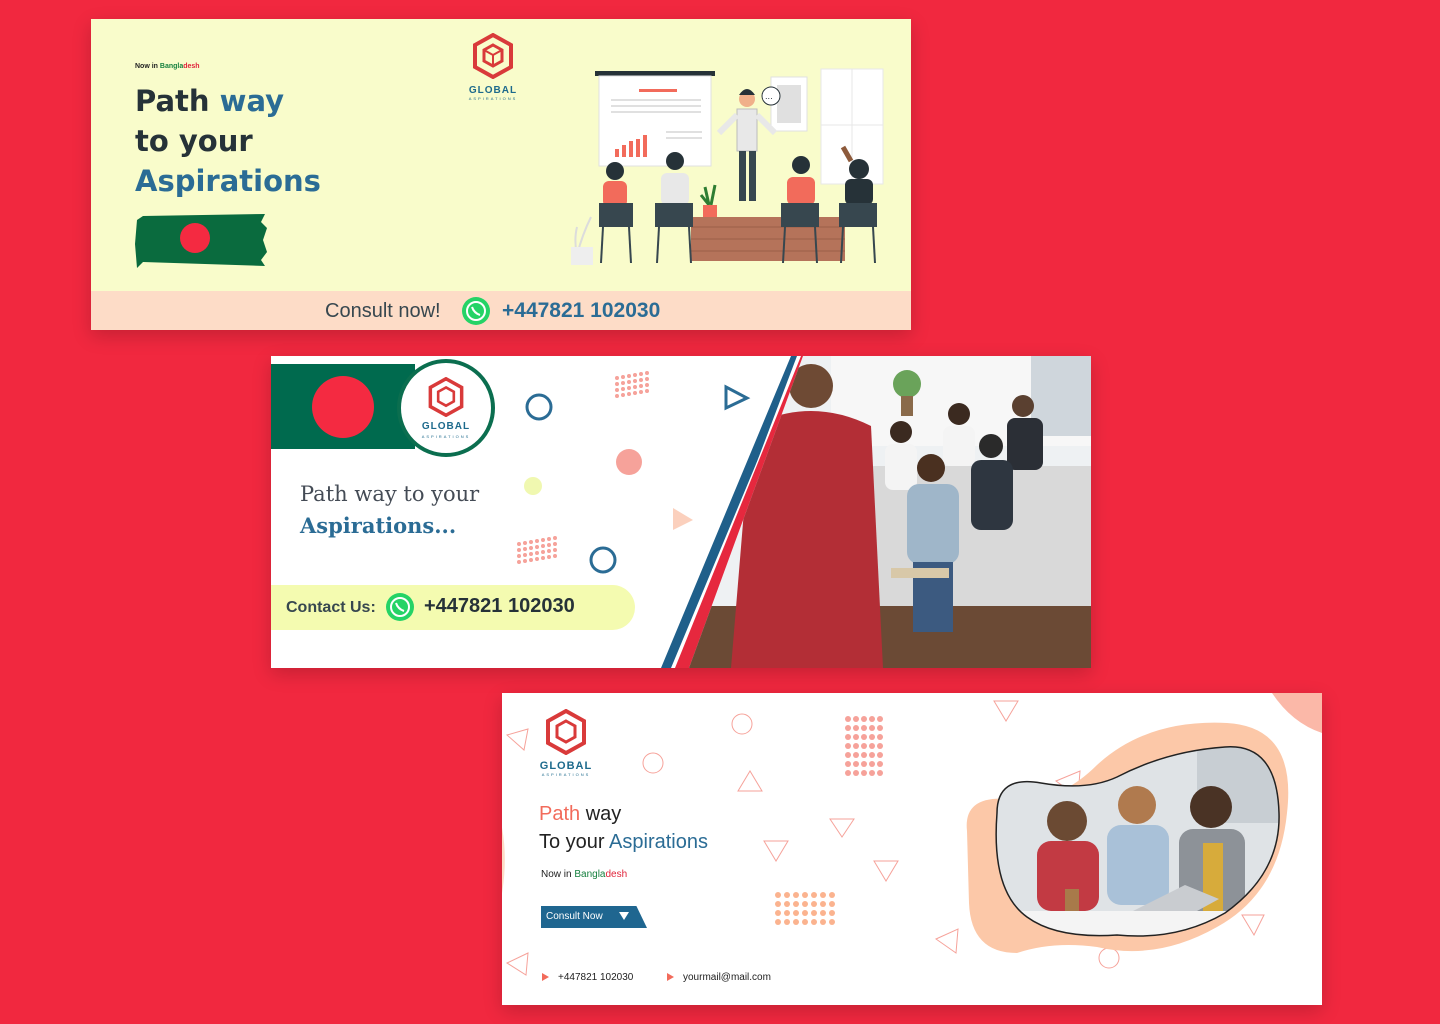  Describe the element at coordinates (501, 310) in the screenshot. I see `consult-bar: Consult now! +447821 102030` at that location.